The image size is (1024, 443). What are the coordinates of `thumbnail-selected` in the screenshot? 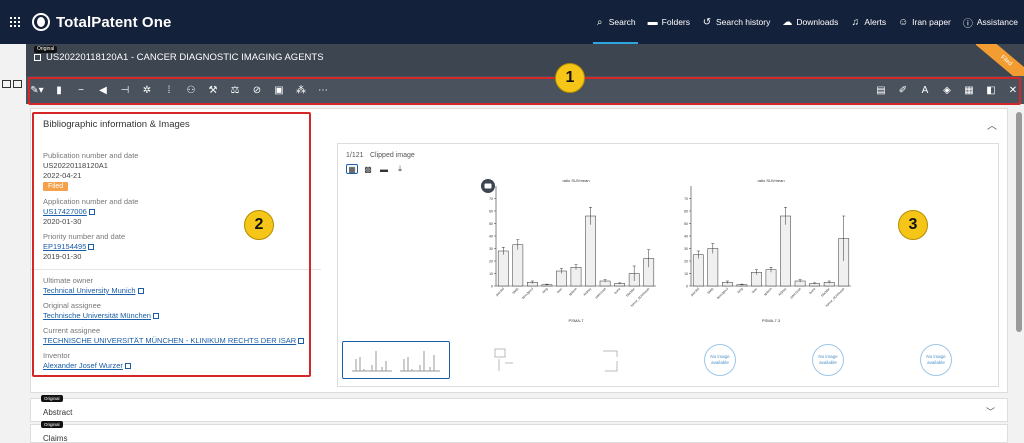 It's located at (396, 360).